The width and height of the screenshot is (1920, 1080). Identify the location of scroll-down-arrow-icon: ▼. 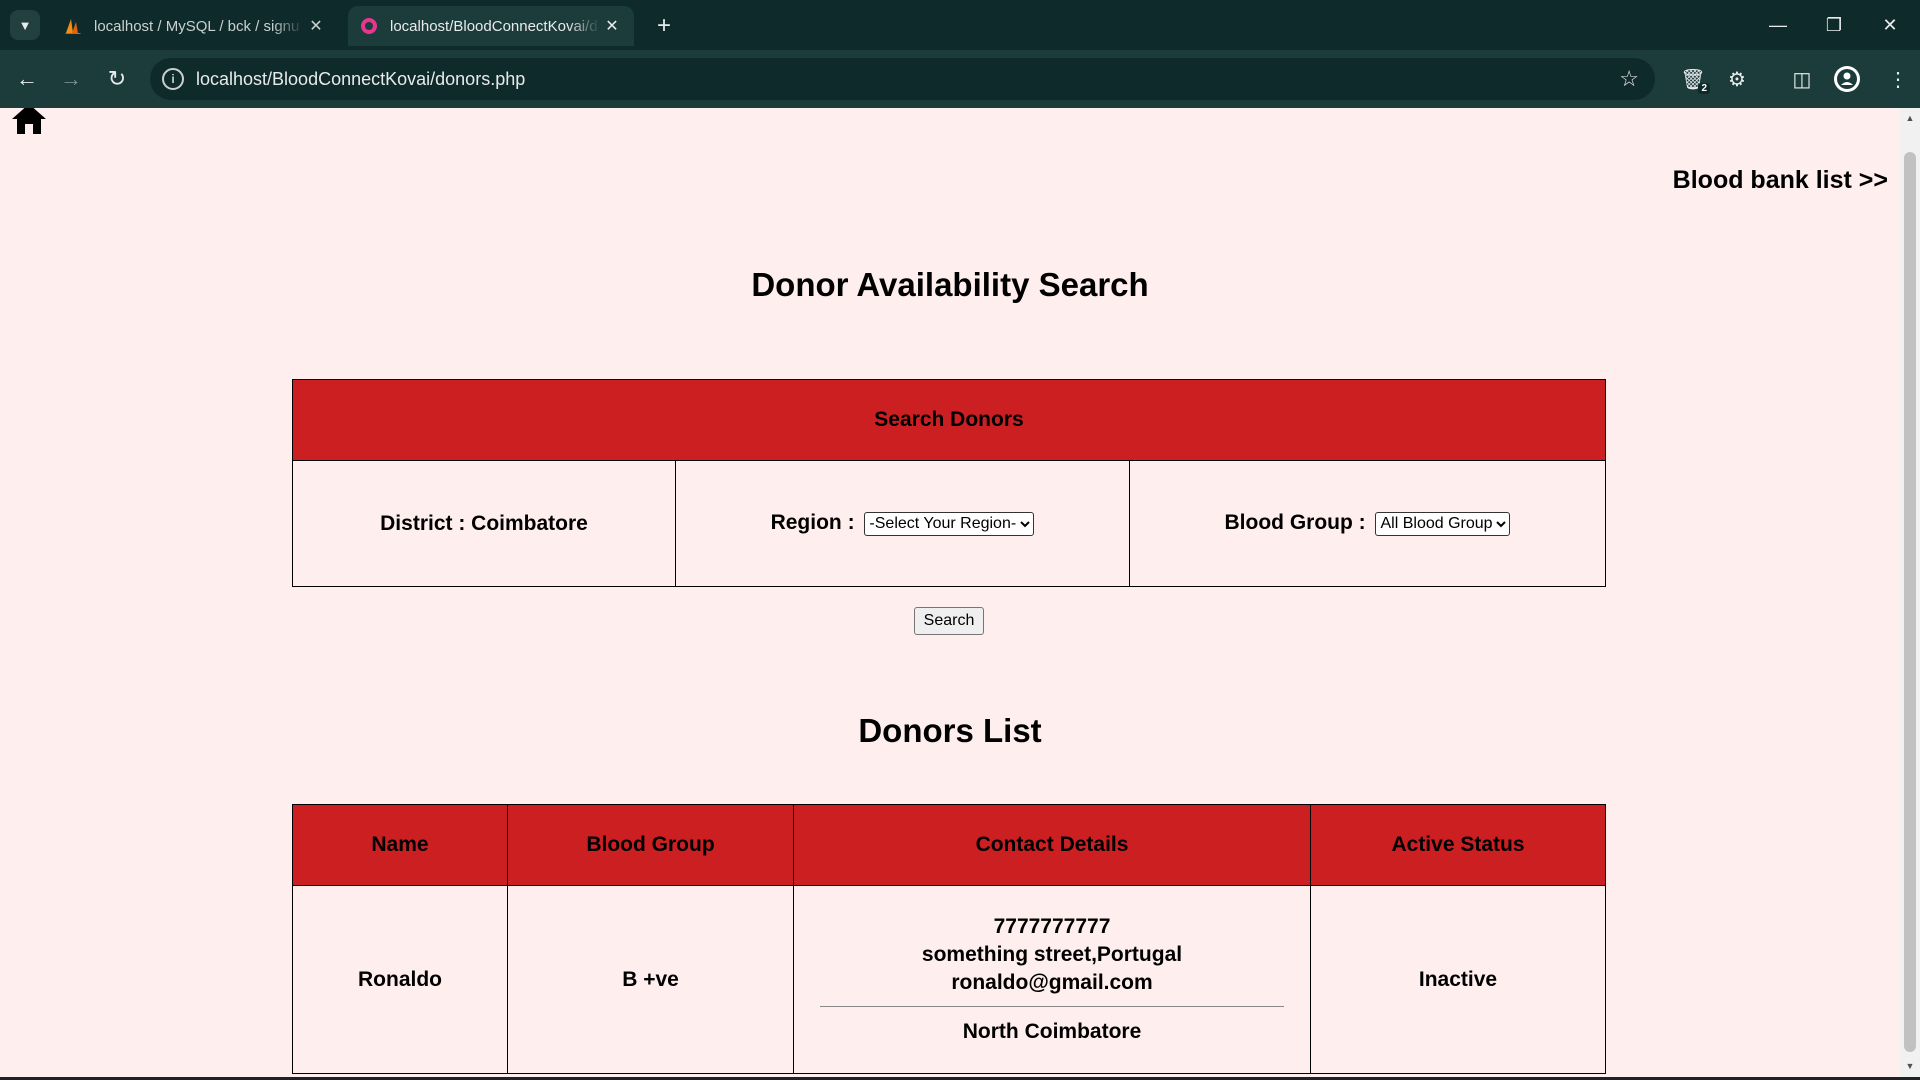
(1910, 1066).